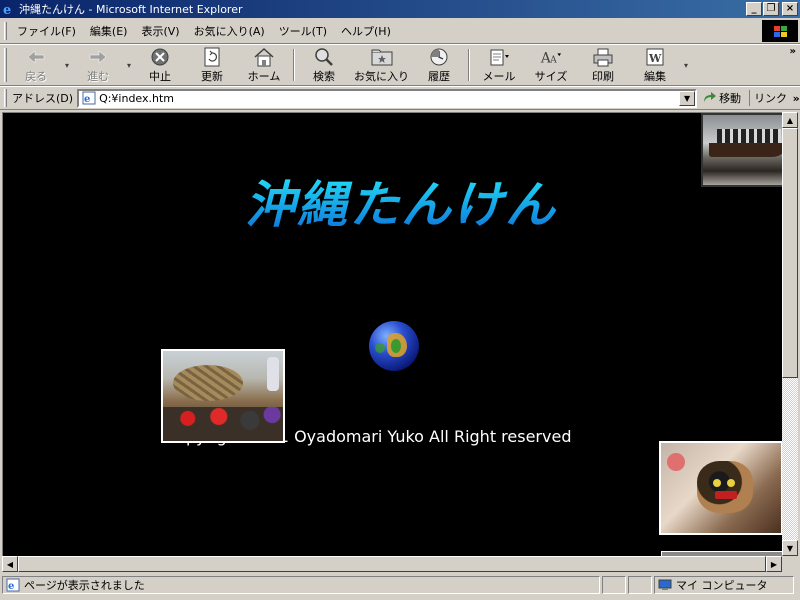  Describe the element at coordinates (741, 150) in the screenshot. I see `dragon-boat-photo` at that location.